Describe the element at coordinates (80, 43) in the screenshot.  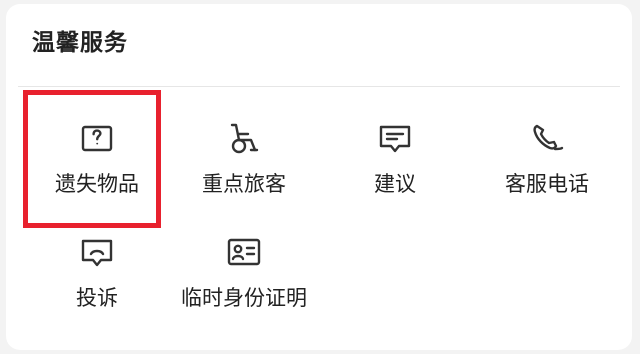
I see `section-title: 温馨服务` at that location.